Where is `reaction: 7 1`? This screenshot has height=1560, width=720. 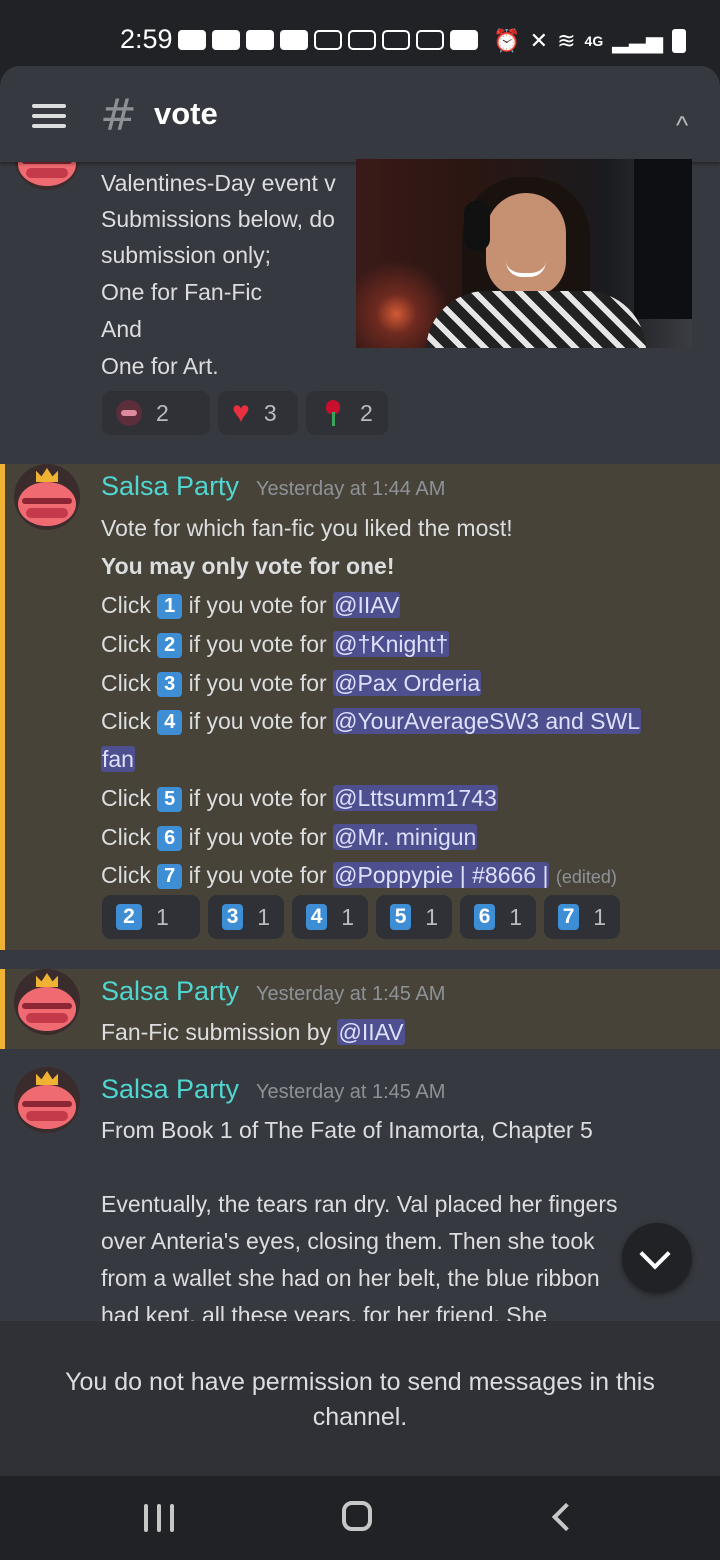
reaction: 7 1 is located at coordinates (582, 917).